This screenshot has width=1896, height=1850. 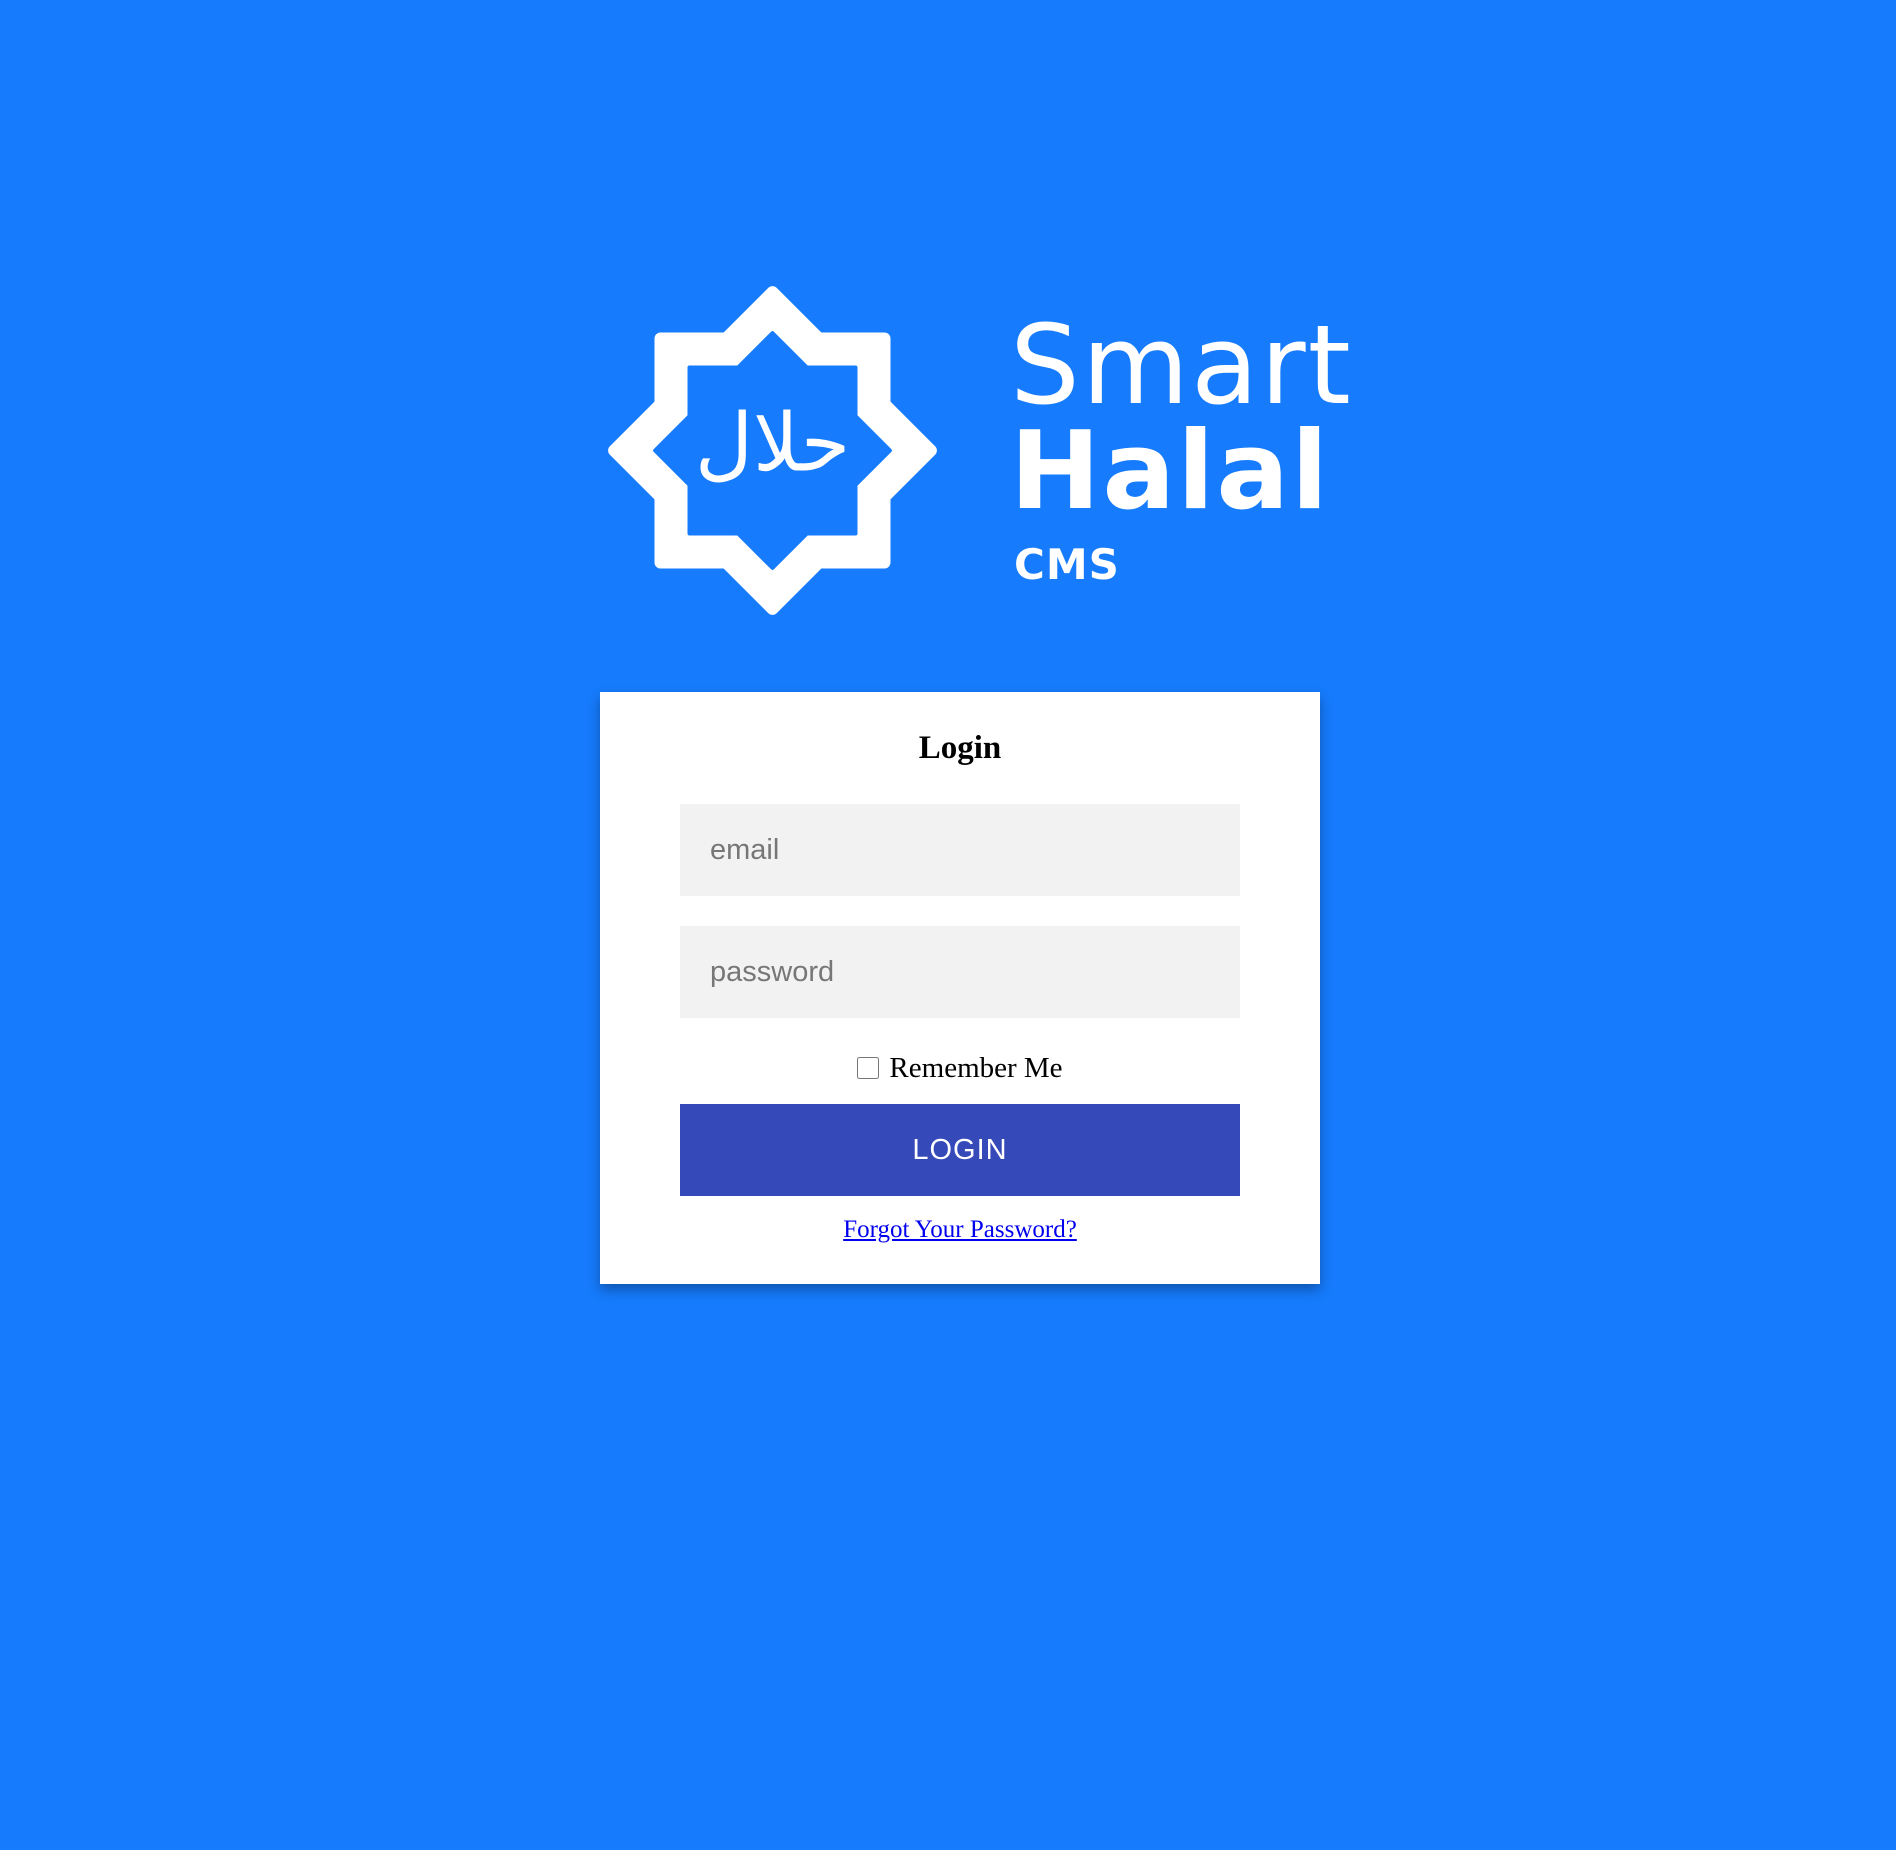 I want to click on remember-me-row: Remember Me, so click(x=960, y=1068).